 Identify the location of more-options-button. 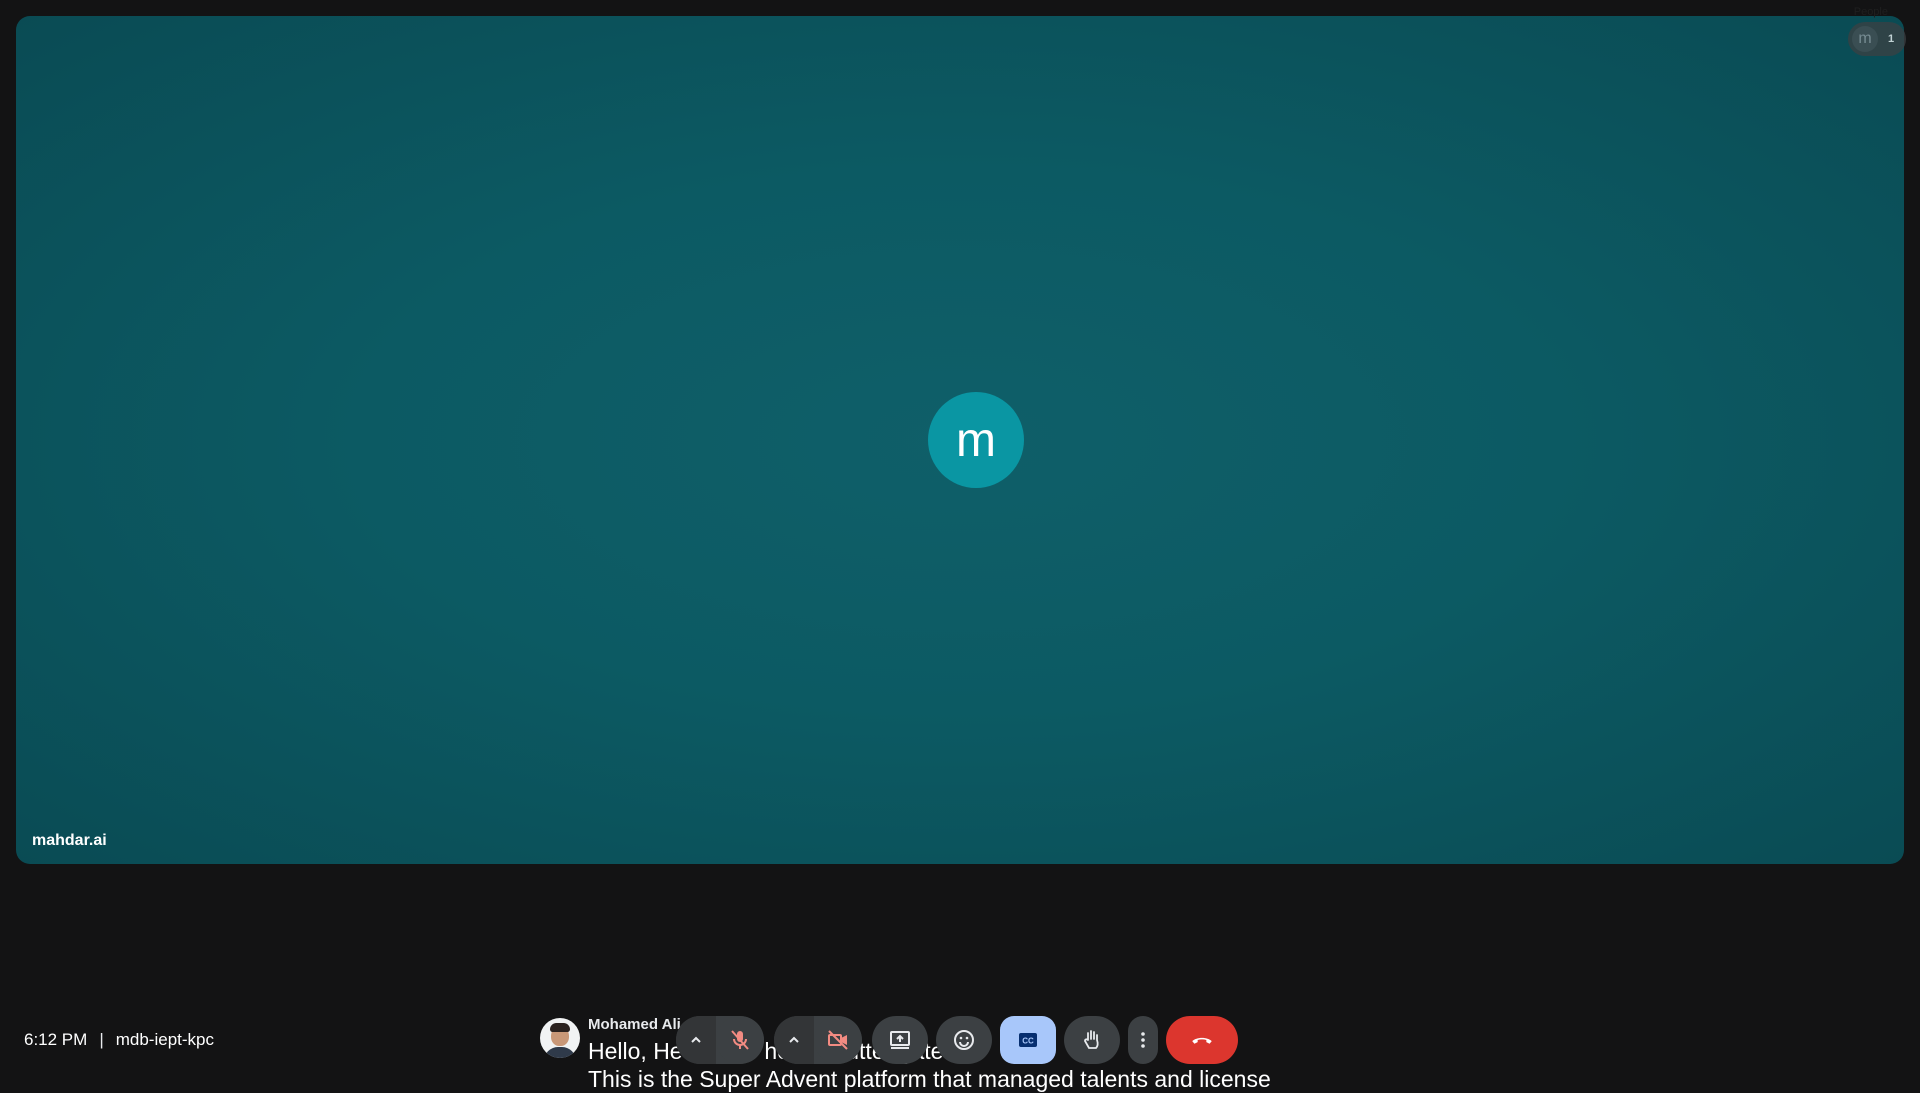
(1143, 1040).